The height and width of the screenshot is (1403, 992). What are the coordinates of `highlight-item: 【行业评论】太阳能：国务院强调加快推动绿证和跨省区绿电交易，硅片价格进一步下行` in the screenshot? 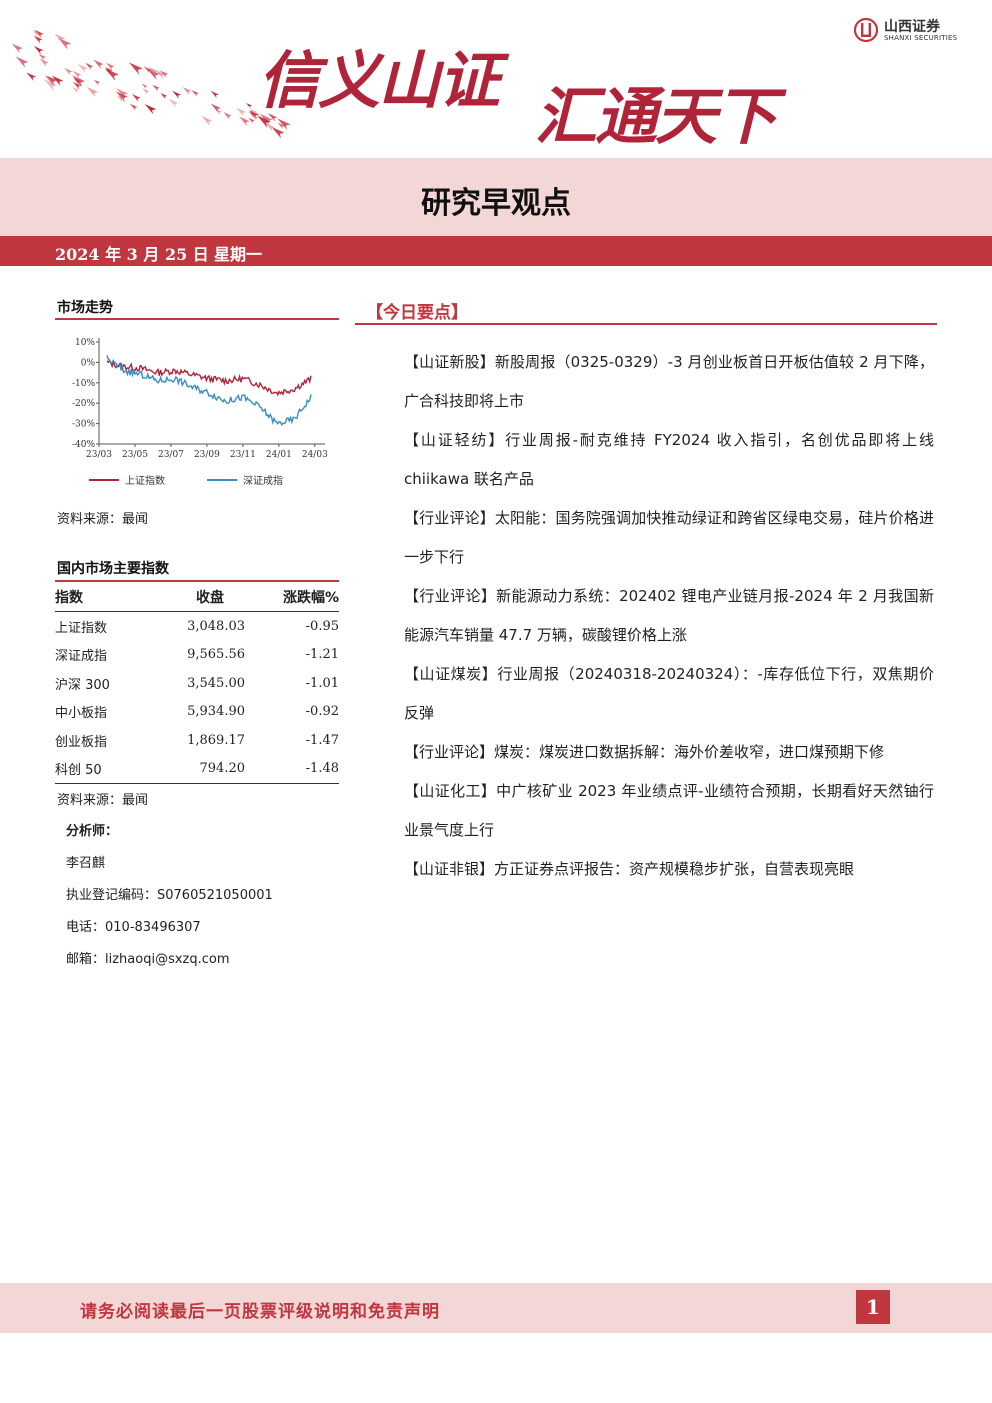 It's located at (669, 538).